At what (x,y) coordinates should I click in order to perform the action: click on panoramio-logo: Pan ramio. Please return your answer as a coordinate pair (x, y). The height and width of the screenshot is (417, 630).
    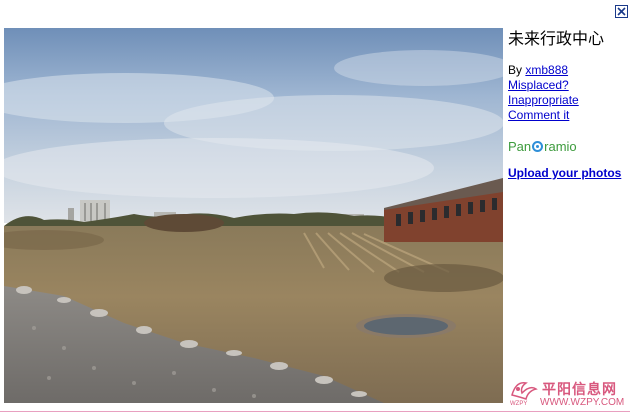
    Looking at the image, I should click on (568, 146).